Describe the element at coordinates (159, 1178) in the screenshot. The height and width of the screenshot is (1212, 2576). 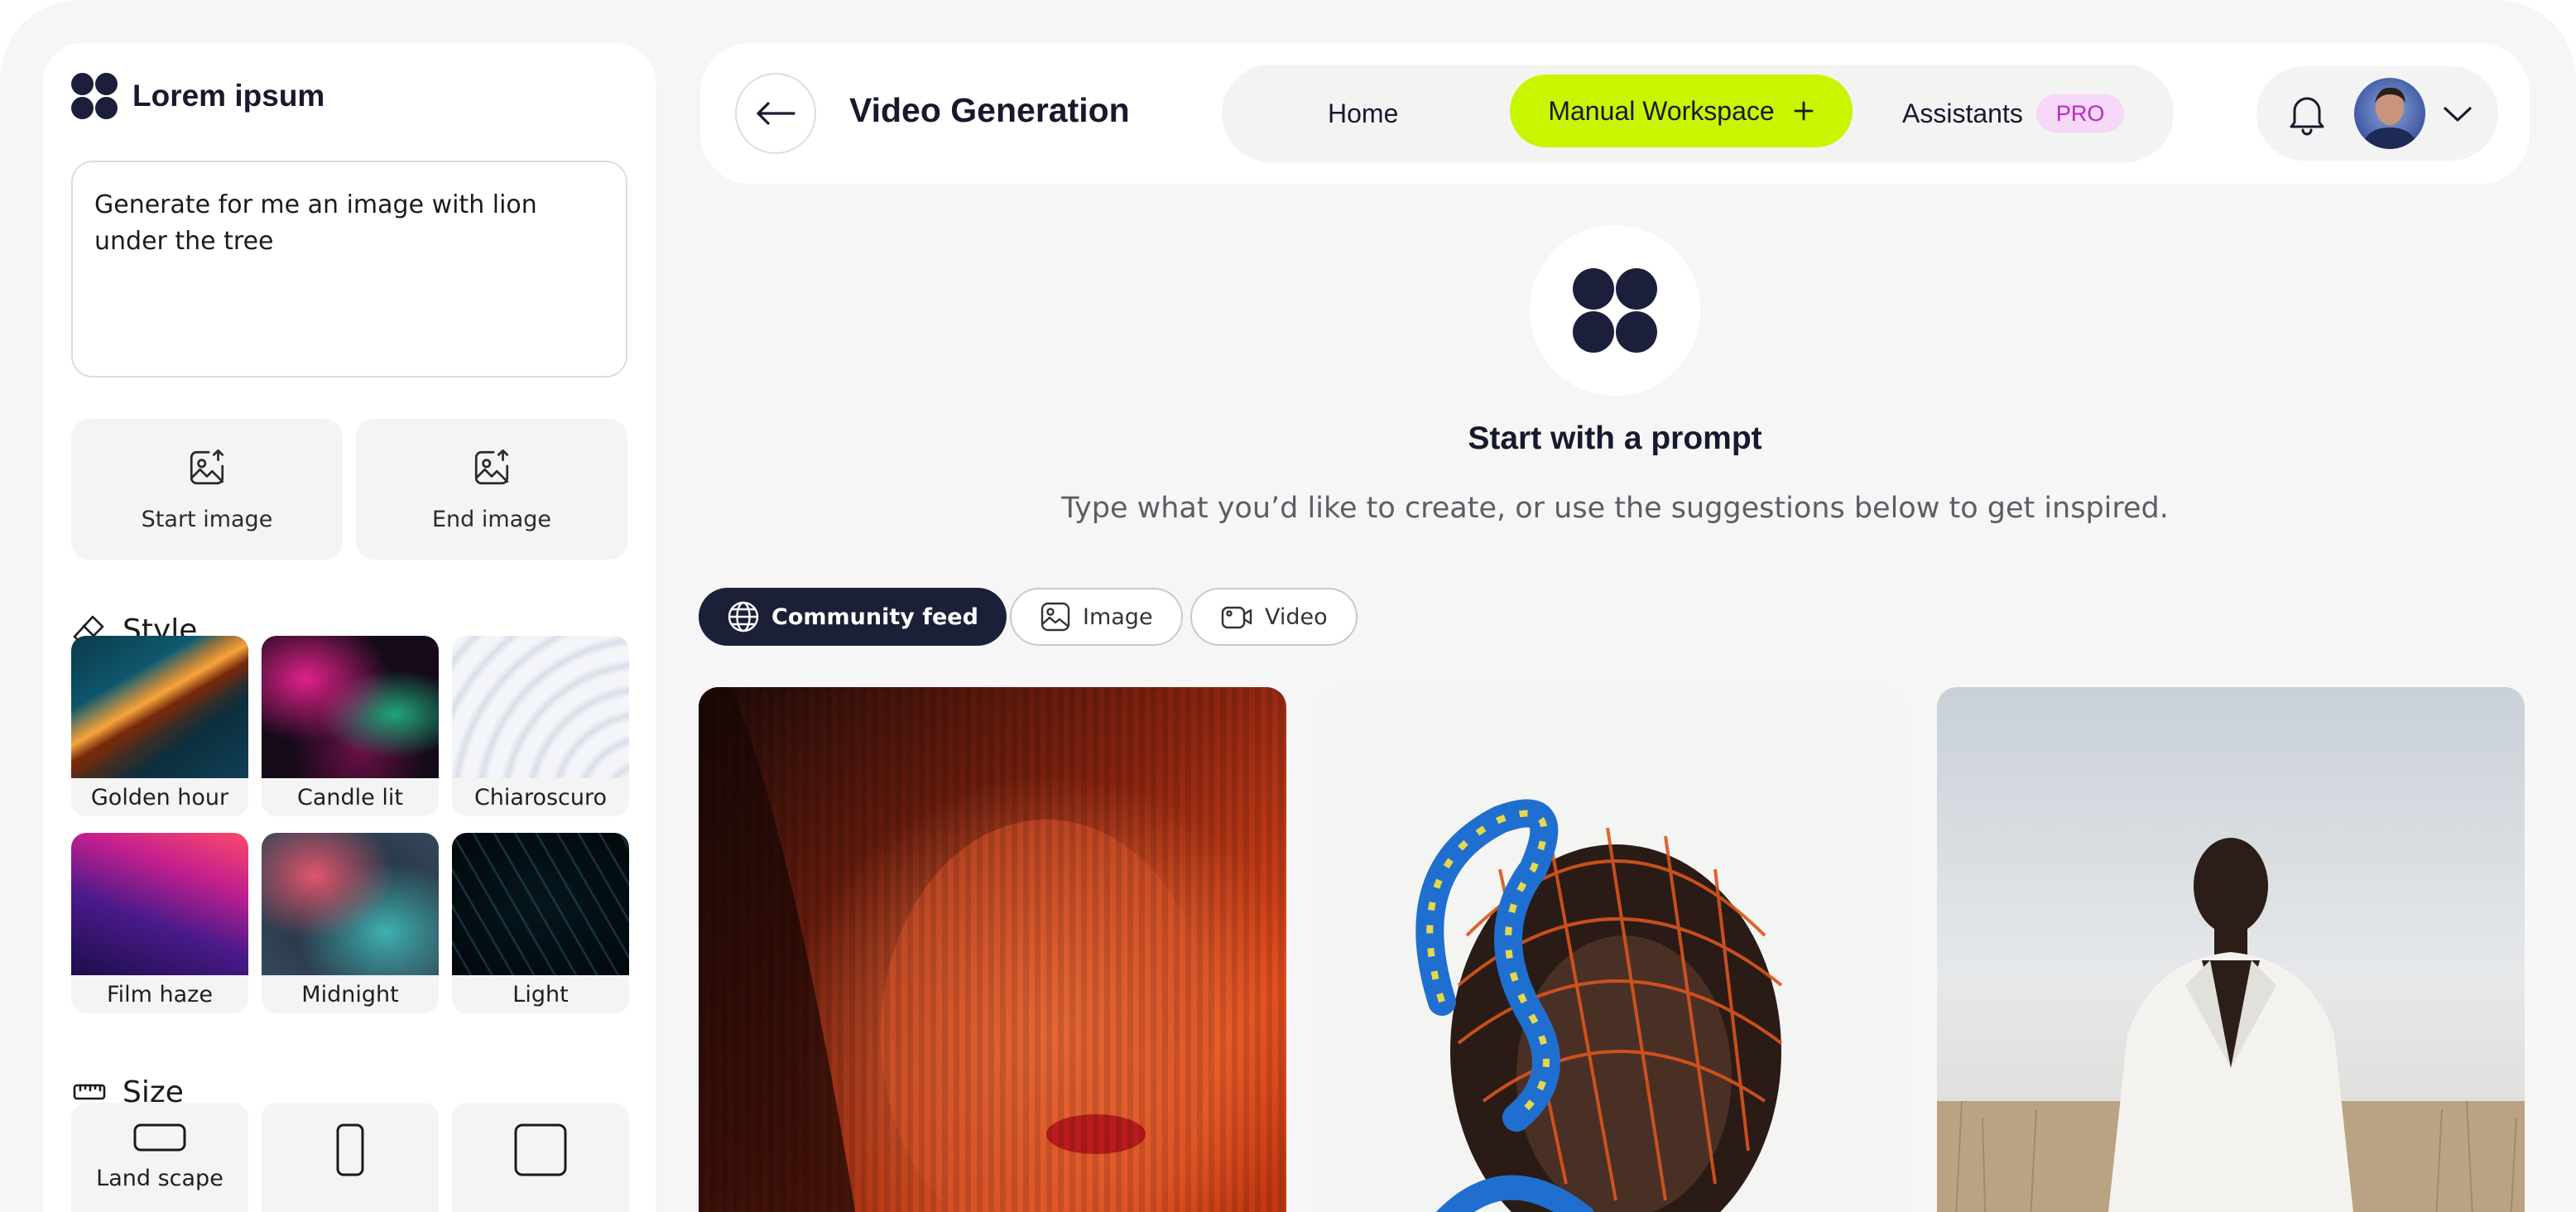
I see `size-option-label: Land scape` at that location.